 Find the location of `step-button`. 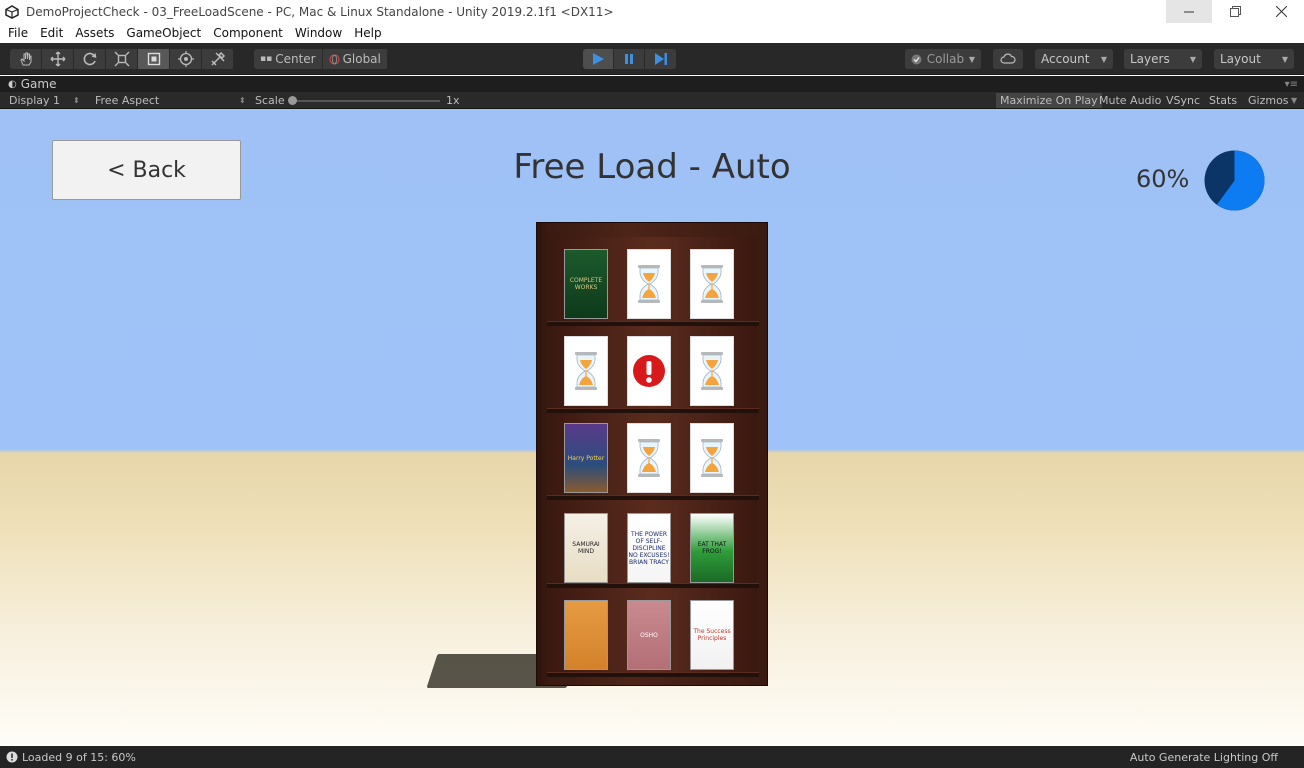

step-button is located at coordinates (660, 59).